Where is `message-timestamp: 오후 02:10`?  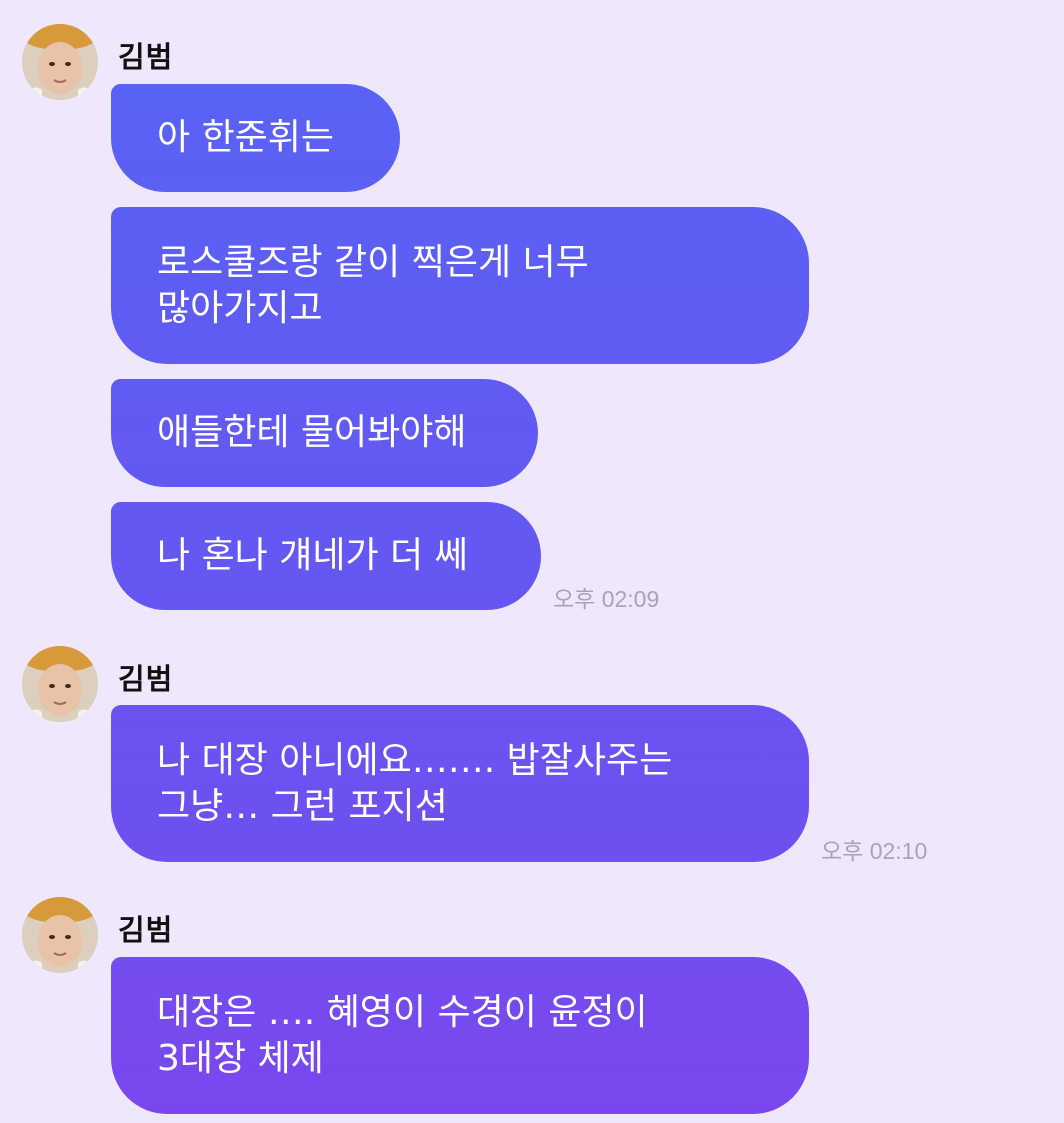 message-timestamp: 오후 02:10 is located at coordinates (874, 851).